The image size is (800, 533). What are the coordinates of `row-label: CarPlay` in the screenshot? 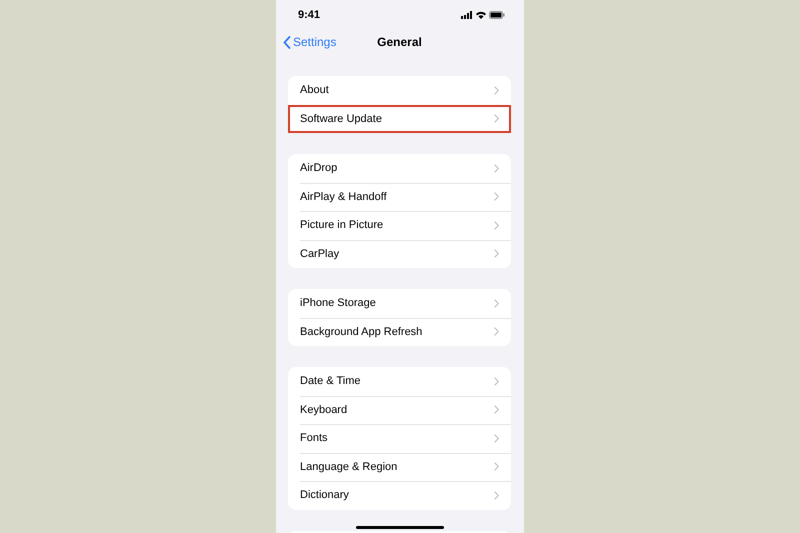 It's located at (320, 254).